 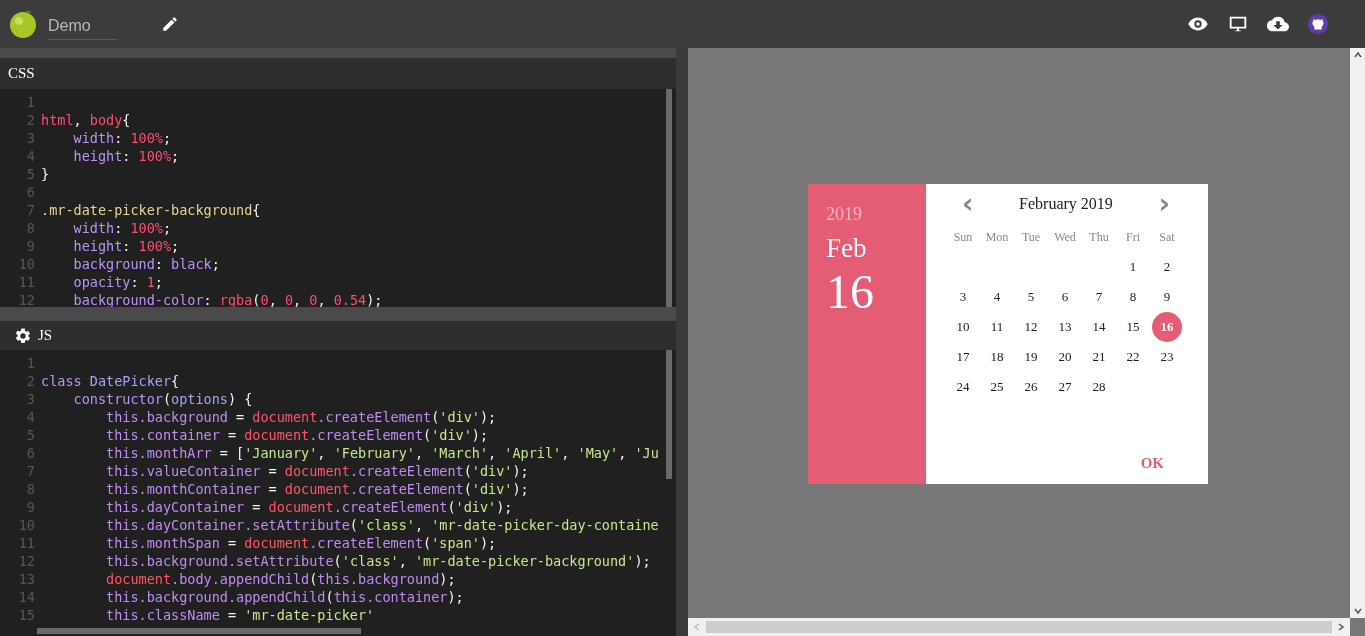 What do you see at coordinates (382, 453) in the screenshot?
I see `code-line: this.monthArr = ['January', 'February', 'March', 'April', 'May', 'Ju` at bounding box center [382, 453].